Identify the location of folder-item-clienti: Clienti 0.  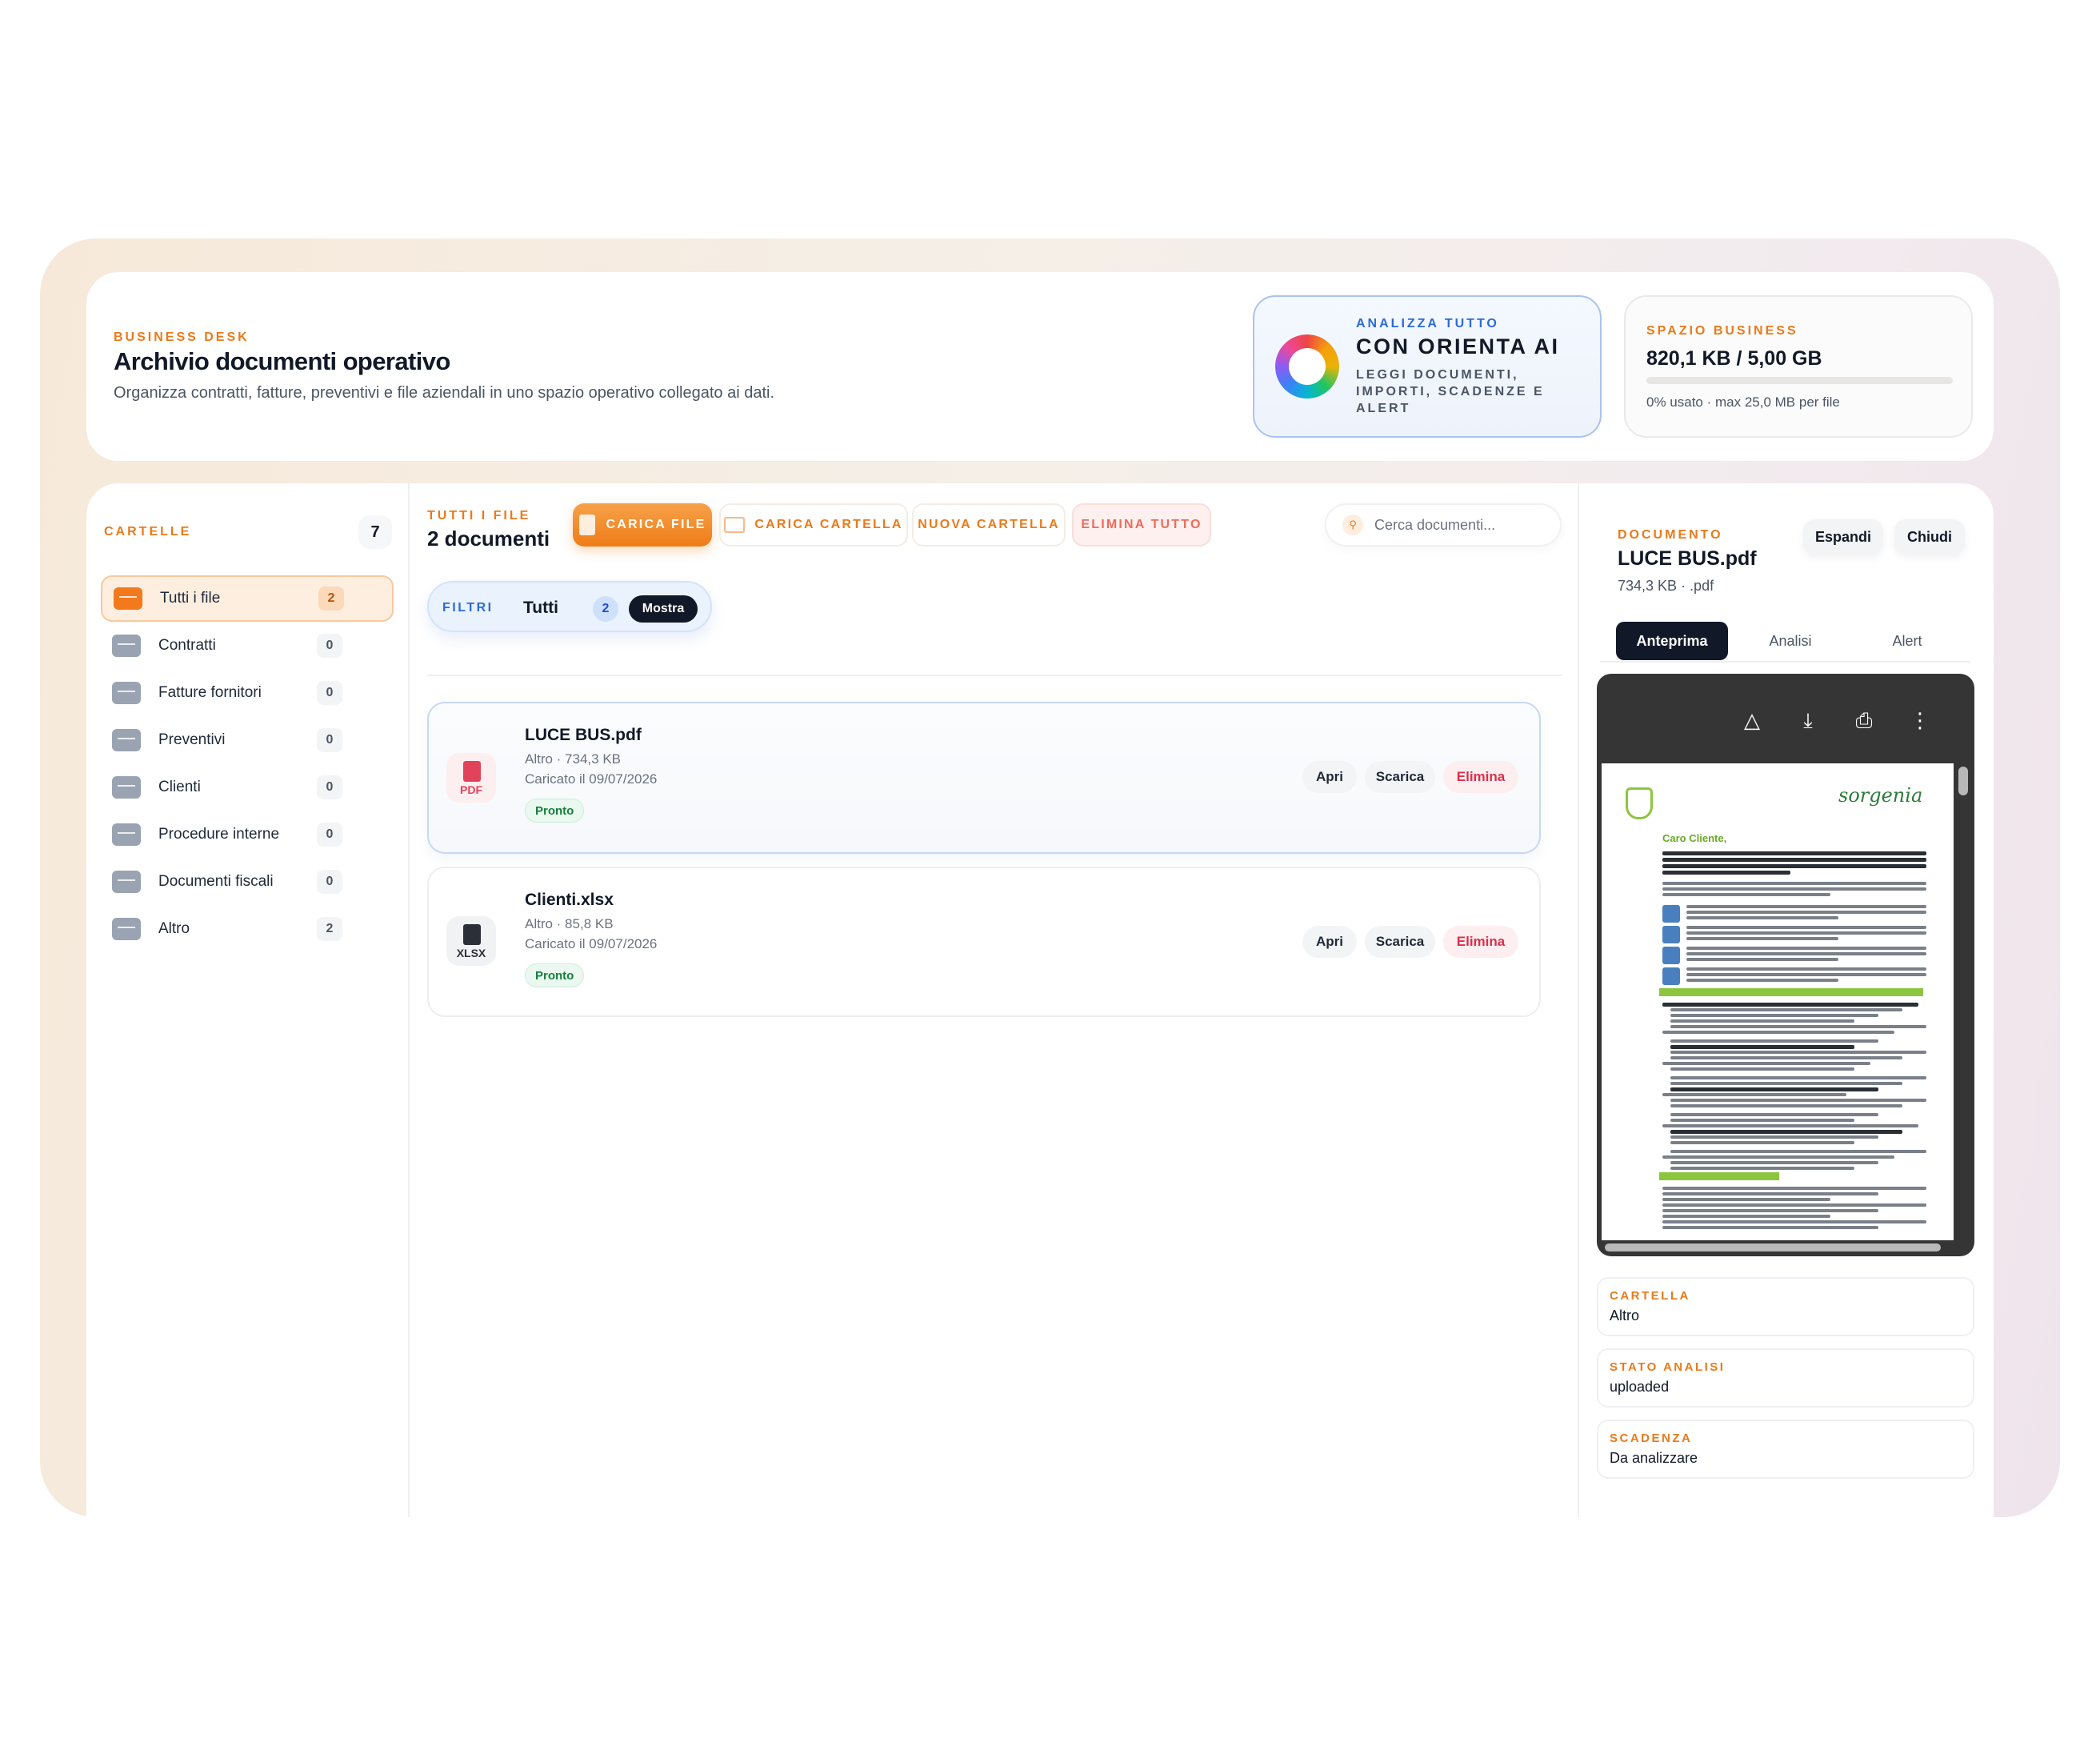
(247, 788).